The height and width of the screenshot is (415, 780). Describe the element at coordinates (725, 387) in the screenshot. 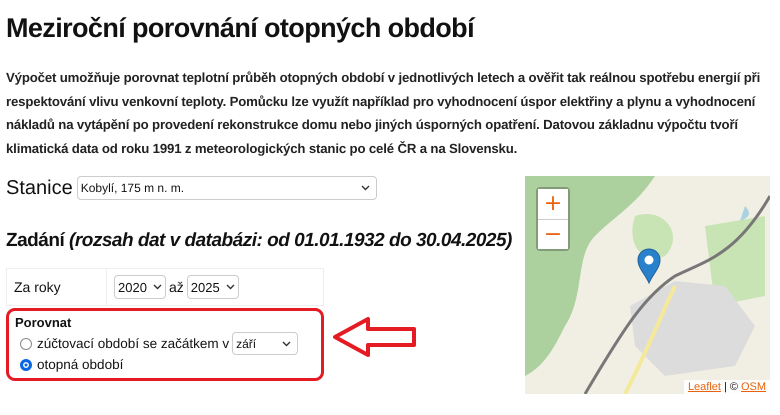

I see `attribution-text: |` at that location.